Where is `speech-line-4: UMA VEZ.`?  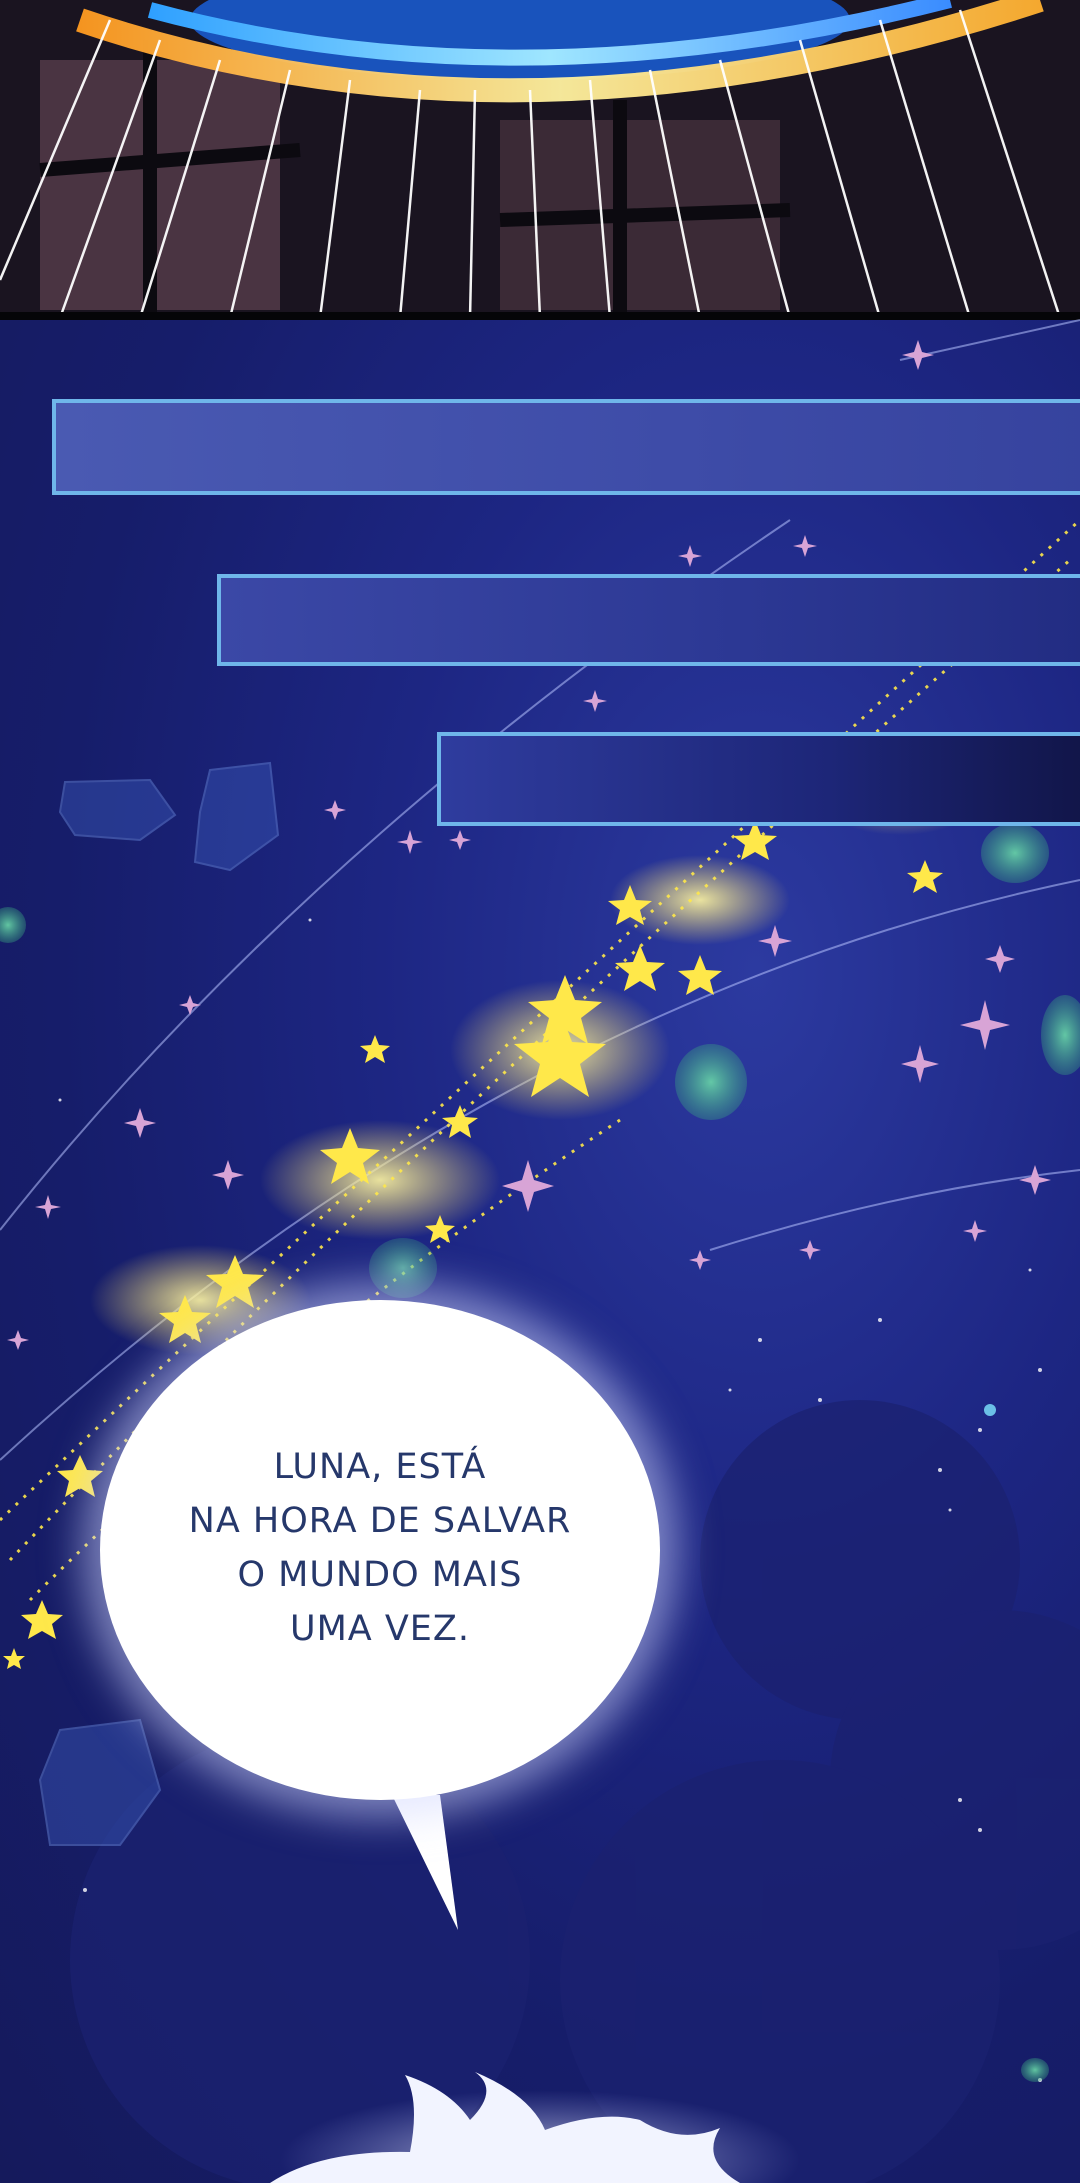
speech-line-4: UMA VEZ. is located at coordinates (380, 1629).